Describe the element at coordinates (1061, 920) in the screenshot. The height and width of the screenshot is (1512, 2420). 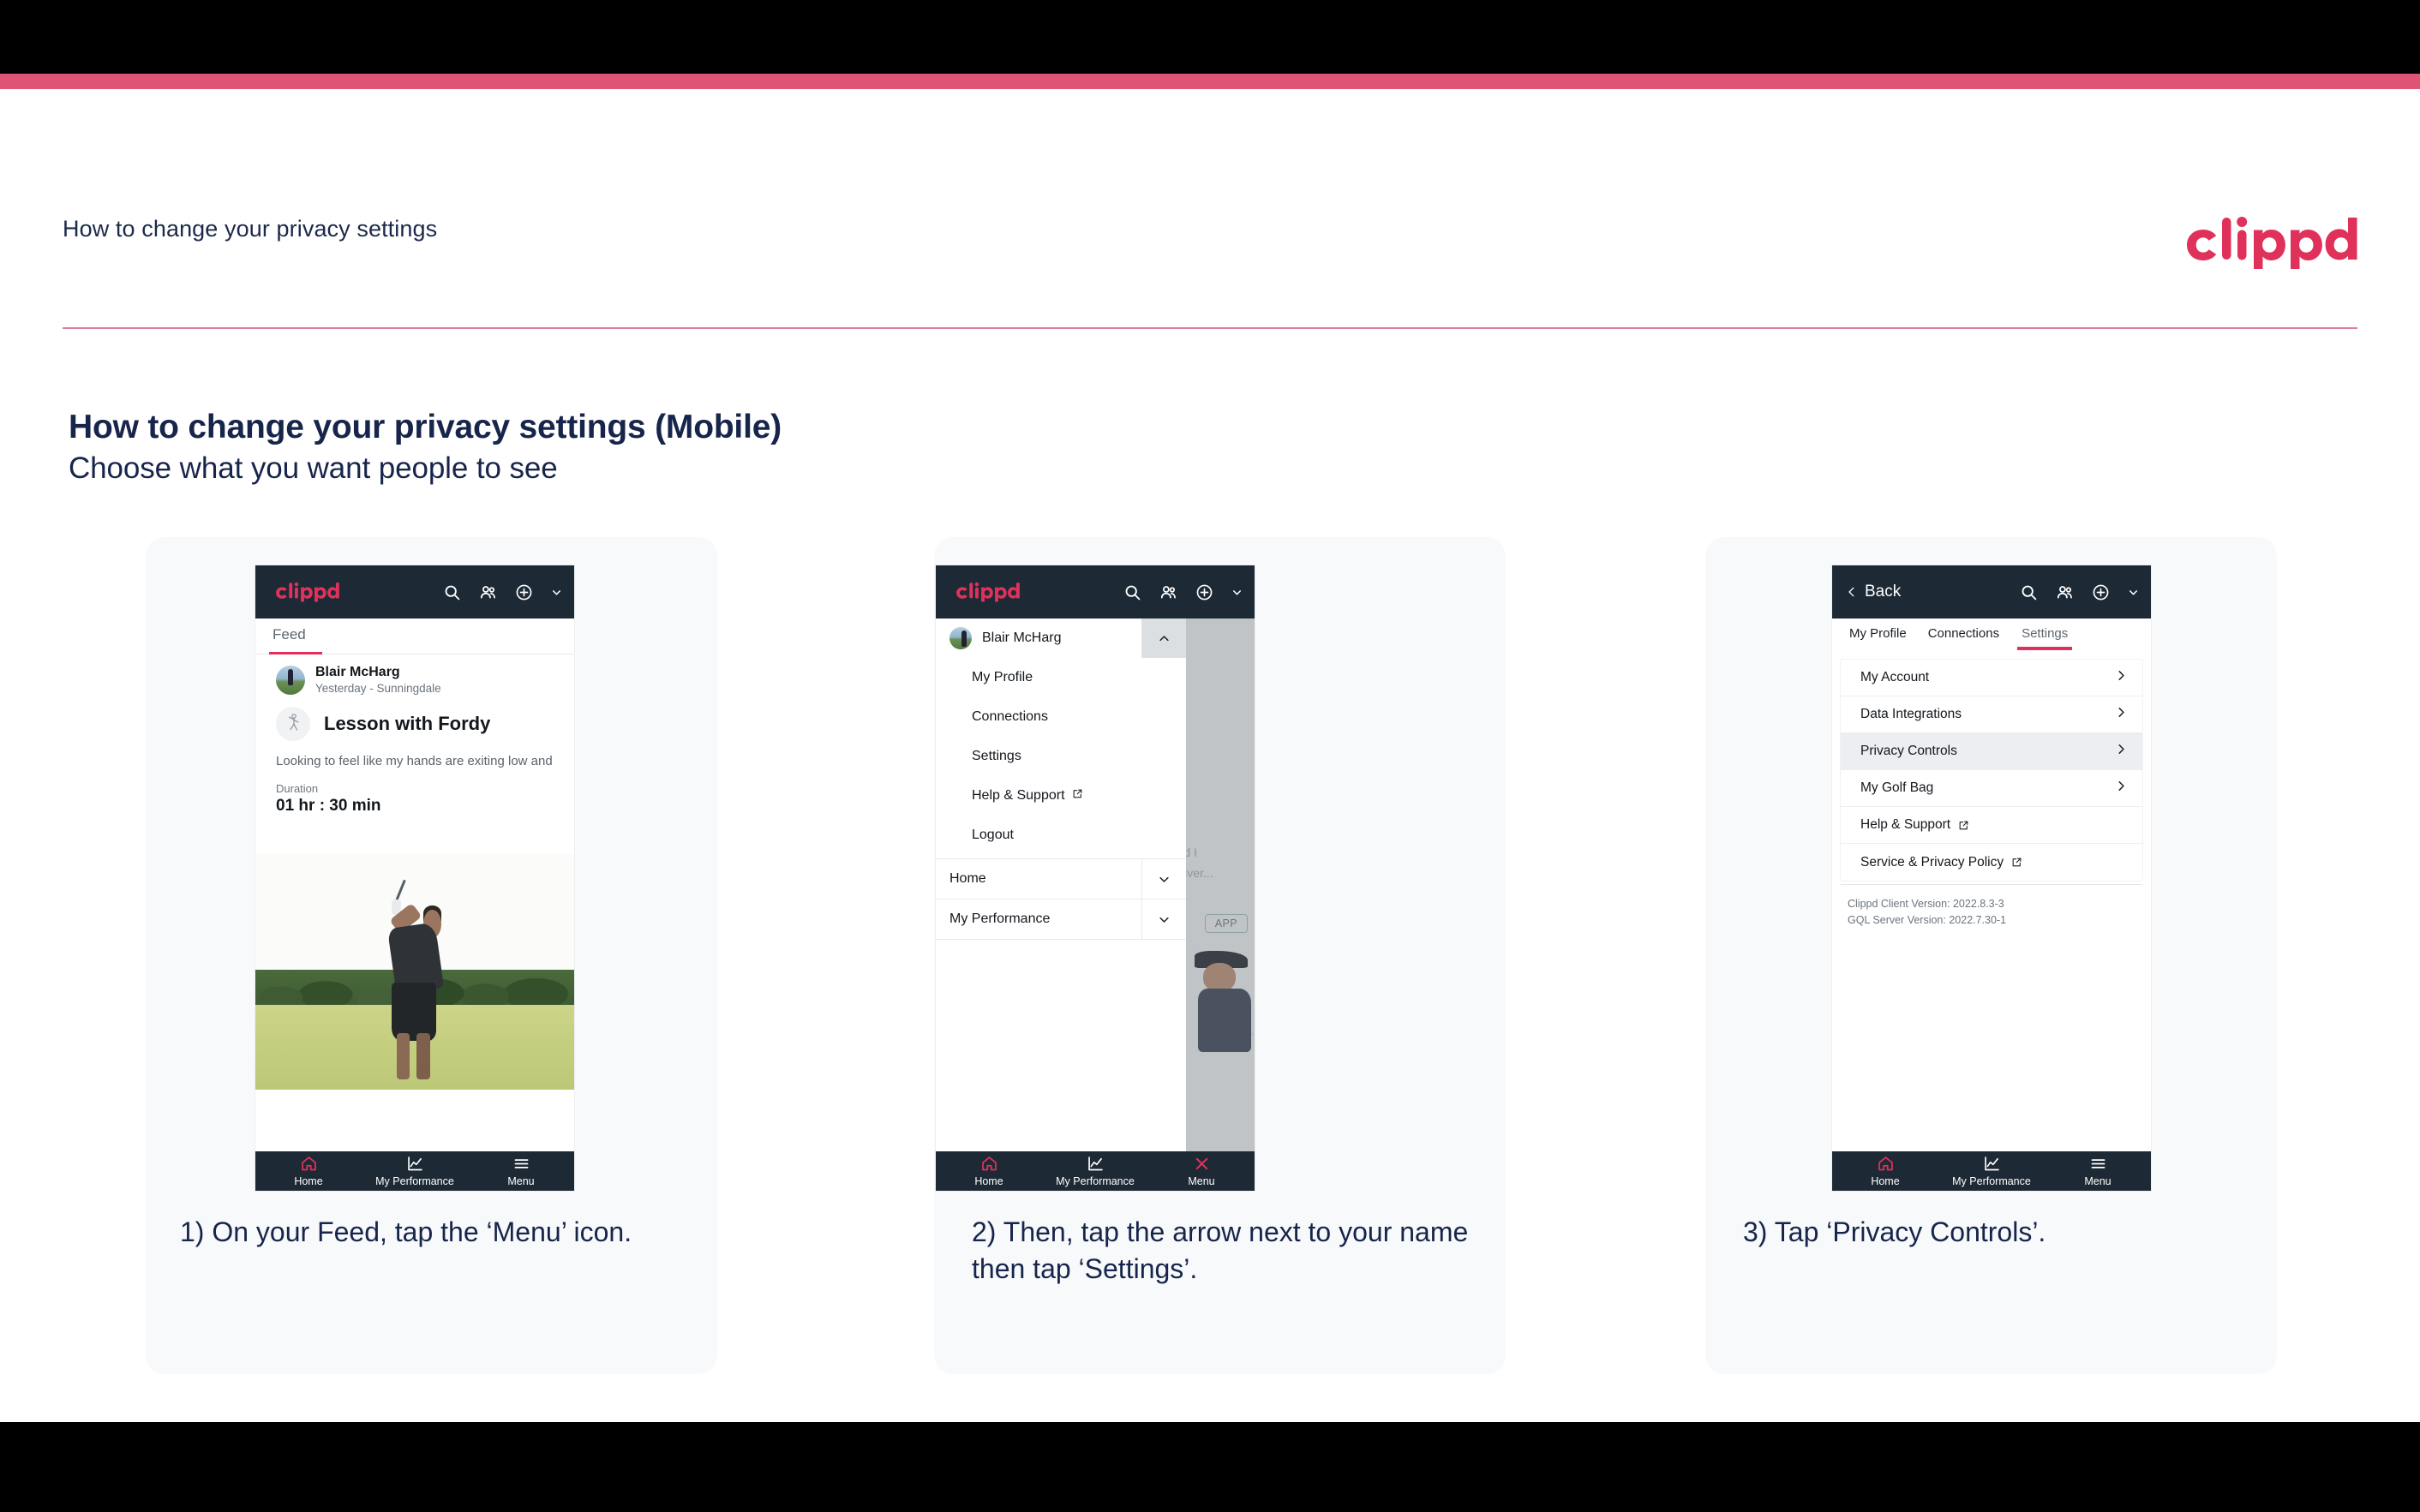
I see `drawer-section-my-performance: My Performance` at that location.